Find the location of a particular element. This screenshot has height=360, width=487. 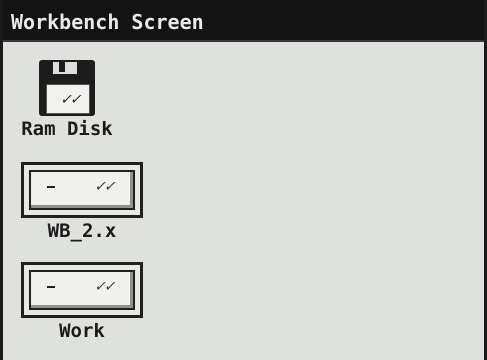

wb-drive-label: WB_2.x is located at coordinates (82, 231).